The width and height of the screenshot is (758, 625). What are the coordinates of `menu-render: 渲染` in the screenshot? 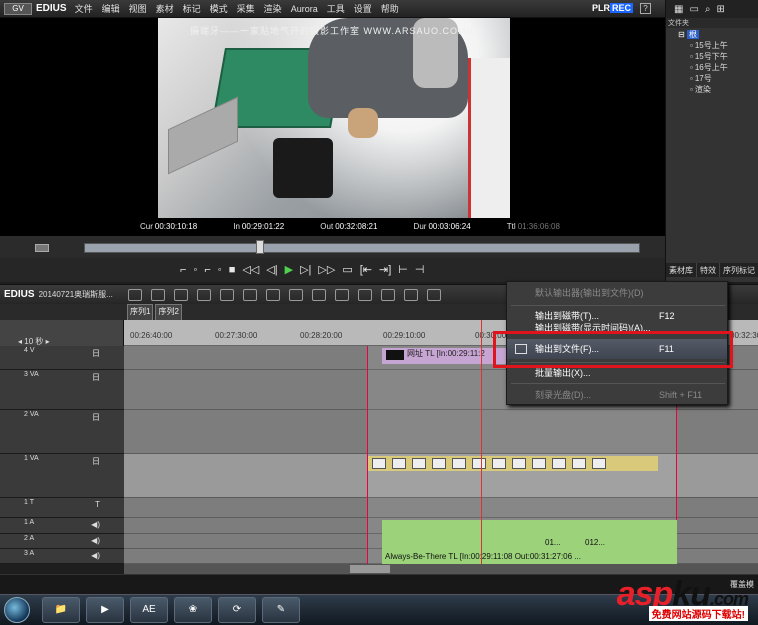 It's located at (273, 8).